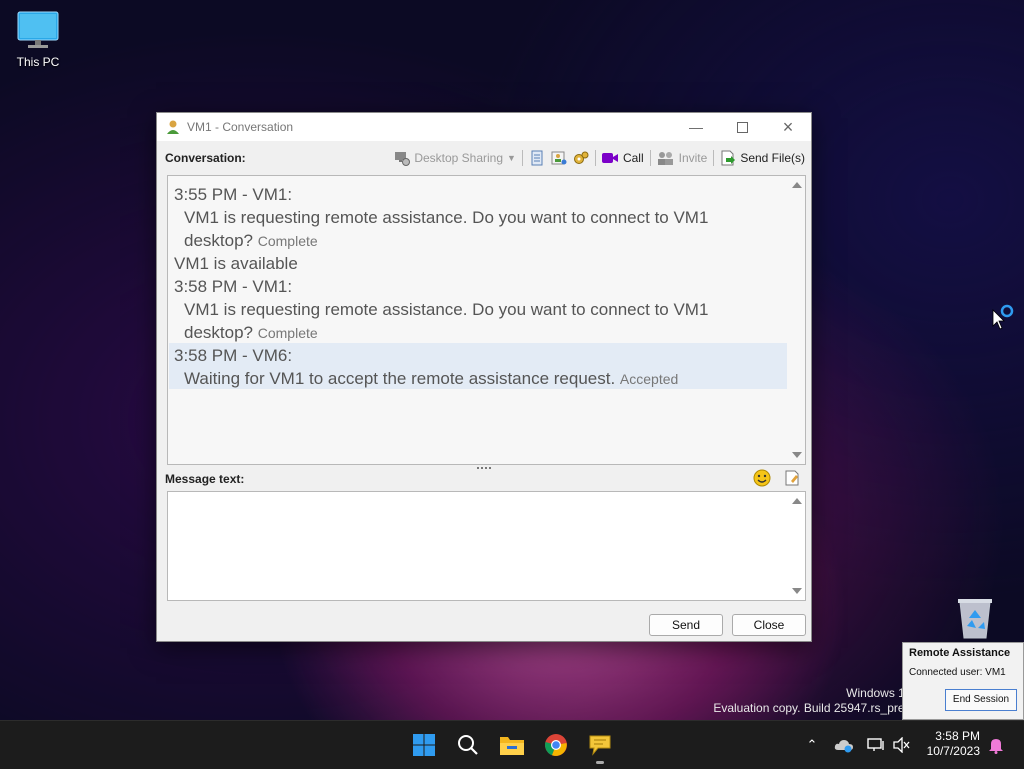 This screenshot has width=1024, height=769. What do you see at coordinates (953, 751) in the screenshot?
I see `clock-date: 10/7/2023` at bounding box center [953, 751].